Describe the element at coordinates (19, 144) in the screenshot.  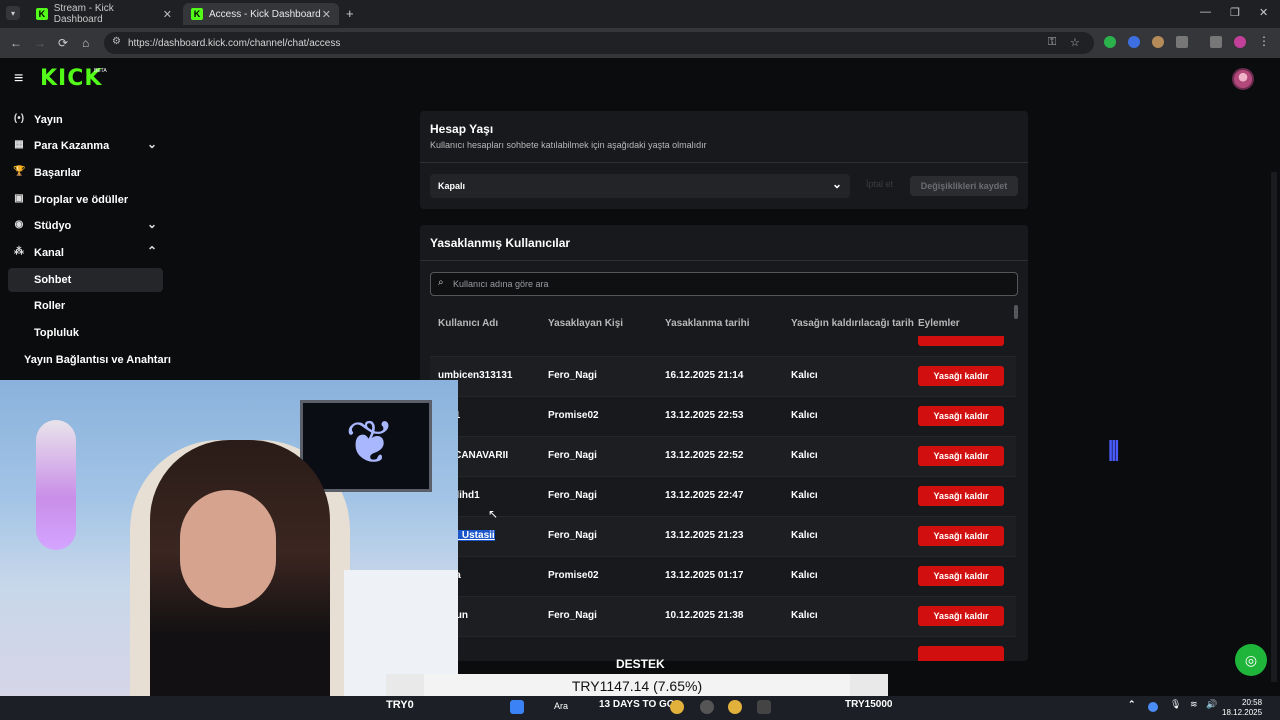
I see `monetization-icon: ▦` at that location.